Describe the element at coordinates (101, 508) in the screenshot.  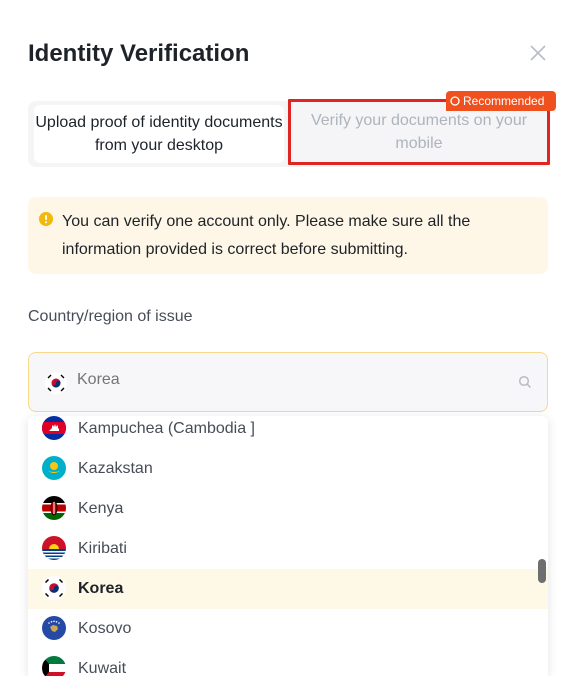
I see `option-label: Kenya` at that location.